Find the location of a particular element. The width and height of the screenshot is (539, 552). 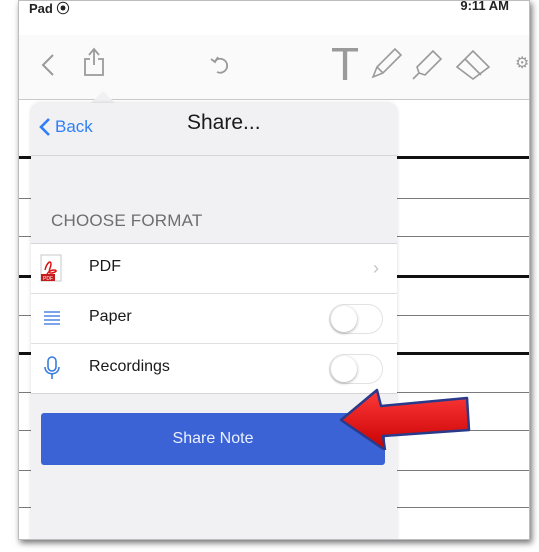

eraser-icon is located at coordinates (473, 64).